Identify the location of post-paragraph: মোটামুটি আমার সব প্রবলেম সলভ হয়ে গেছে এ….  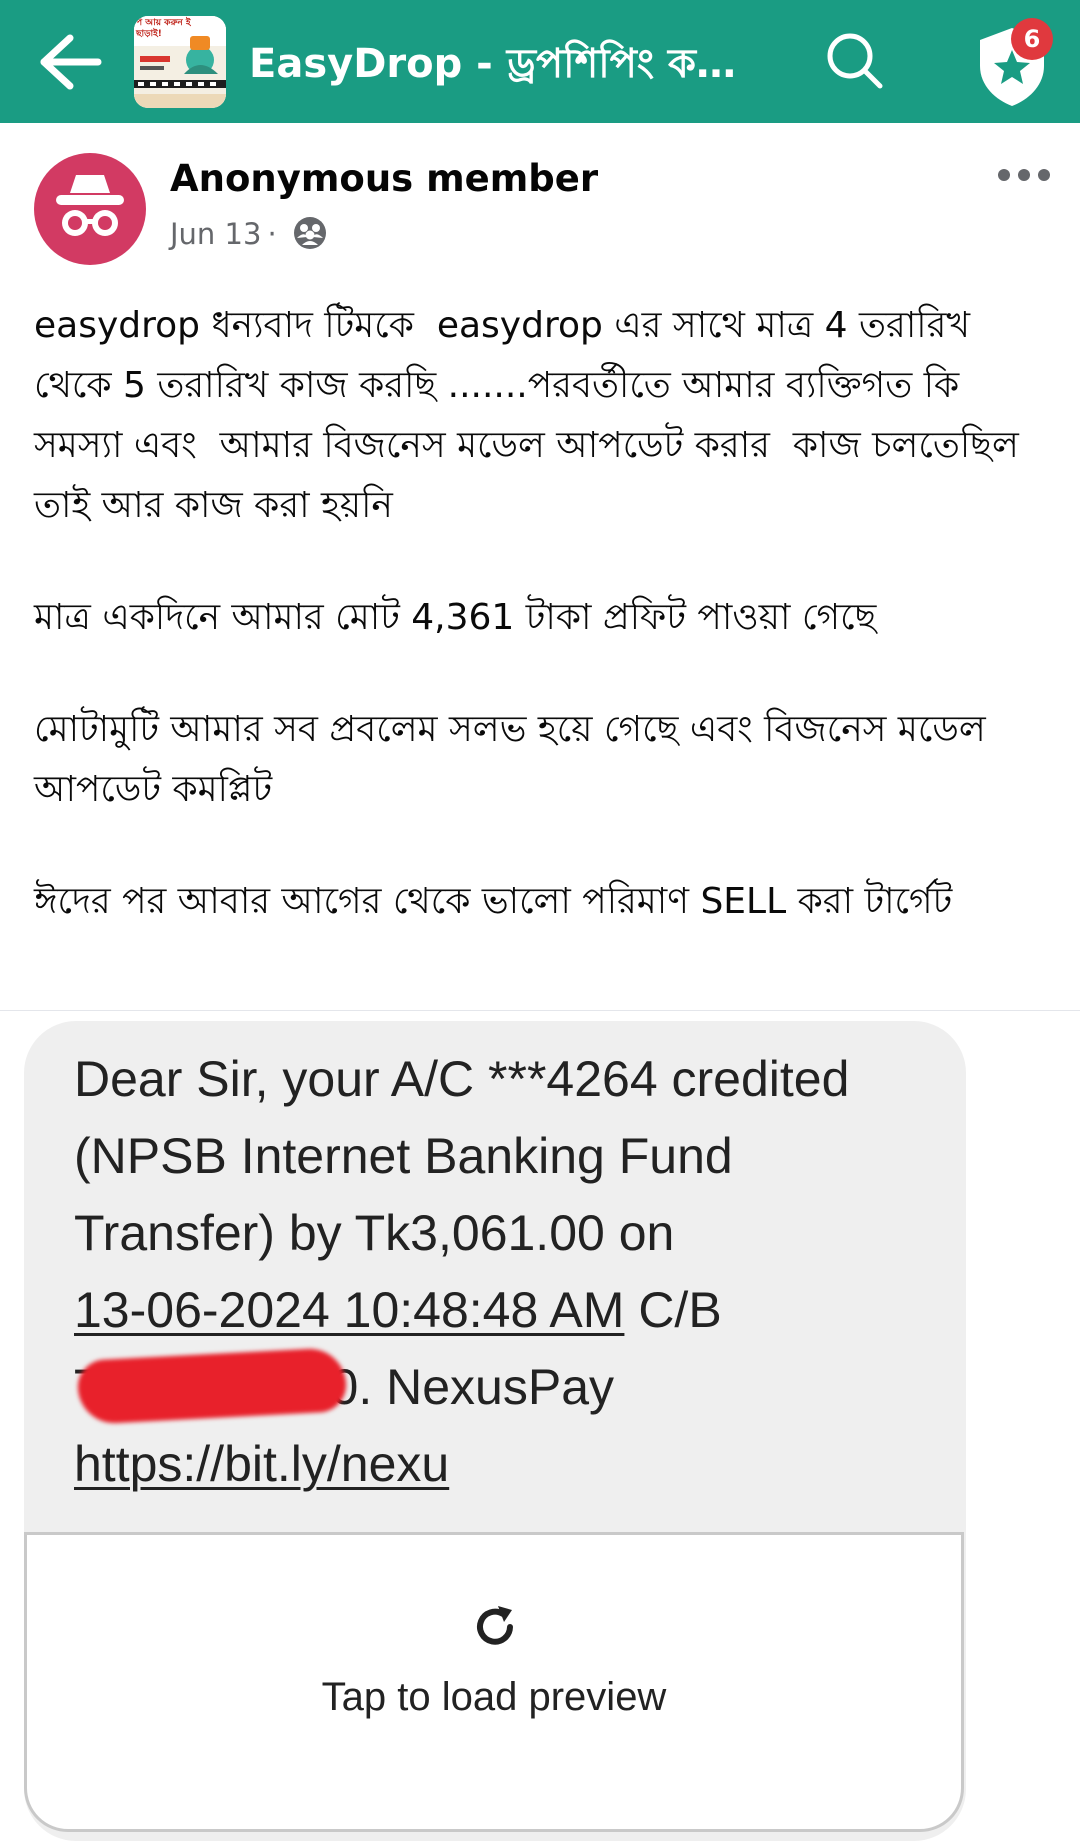
(516, 759).